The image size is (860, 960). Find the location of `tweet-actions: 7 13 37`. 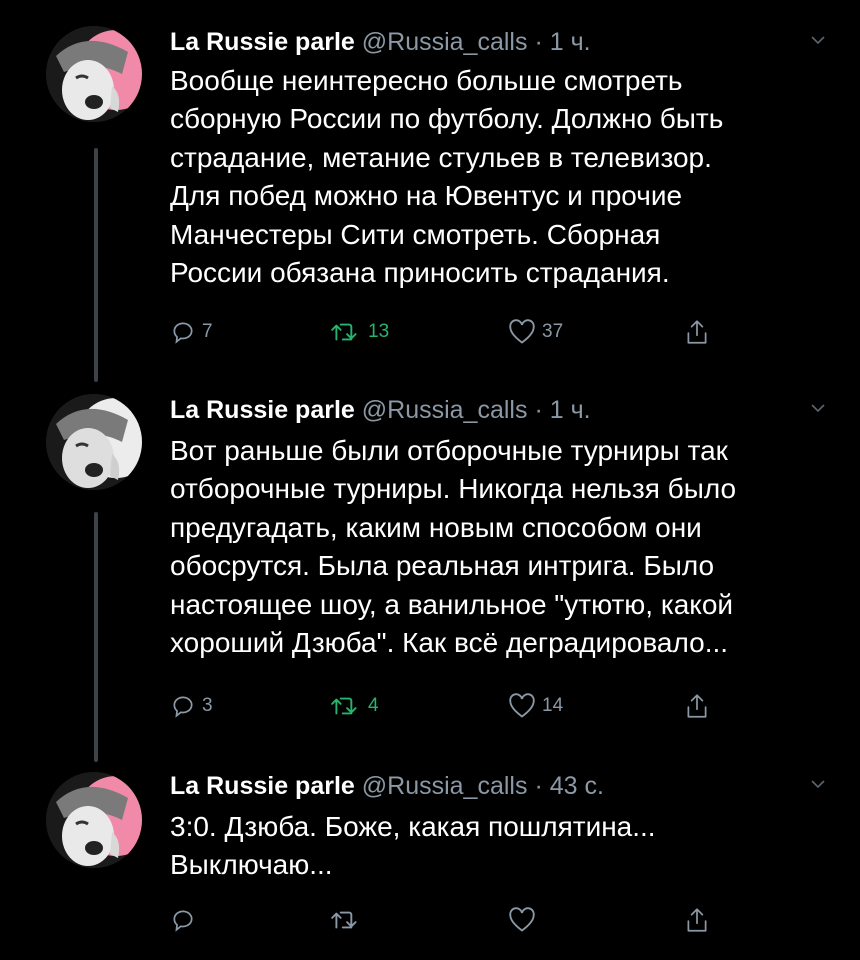

tweet-actions: 7 13 37 is located at coordinates (460, 332).